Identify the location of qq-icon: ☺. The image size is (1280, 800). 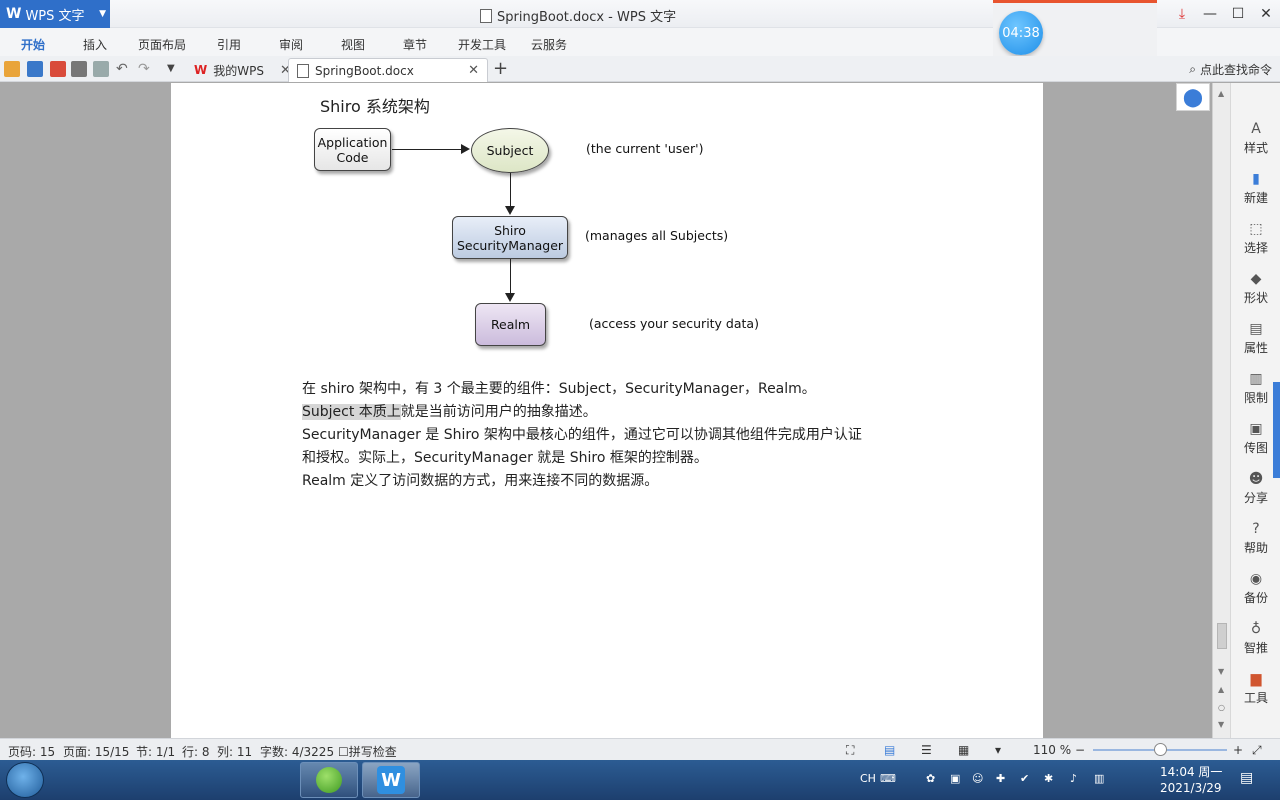
(977, 778).